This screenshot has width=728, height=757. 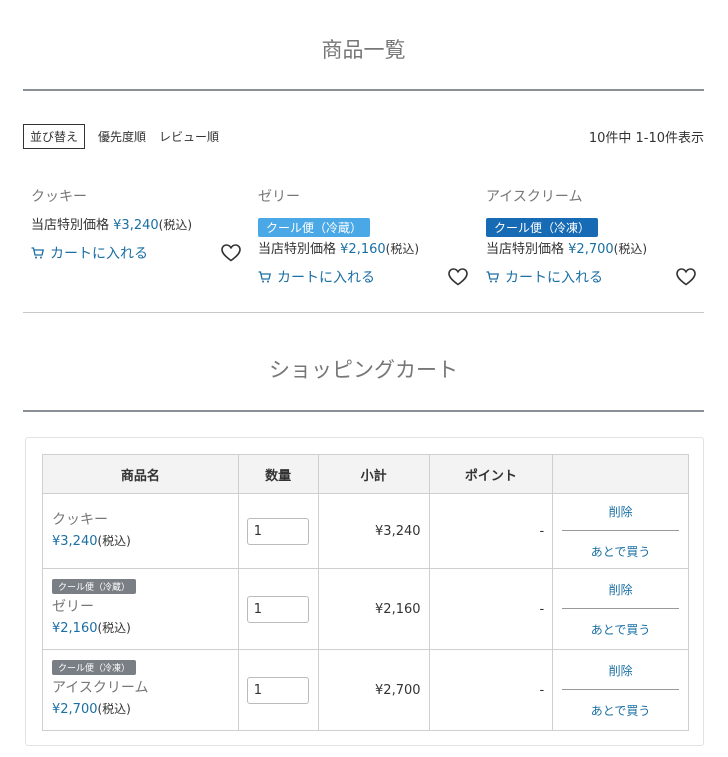 What do you see at coordinates (140, 541) in the screenshot?
I see `cart-item-price-line: ¥3,240(税込)` at bounding box center [140, 541].